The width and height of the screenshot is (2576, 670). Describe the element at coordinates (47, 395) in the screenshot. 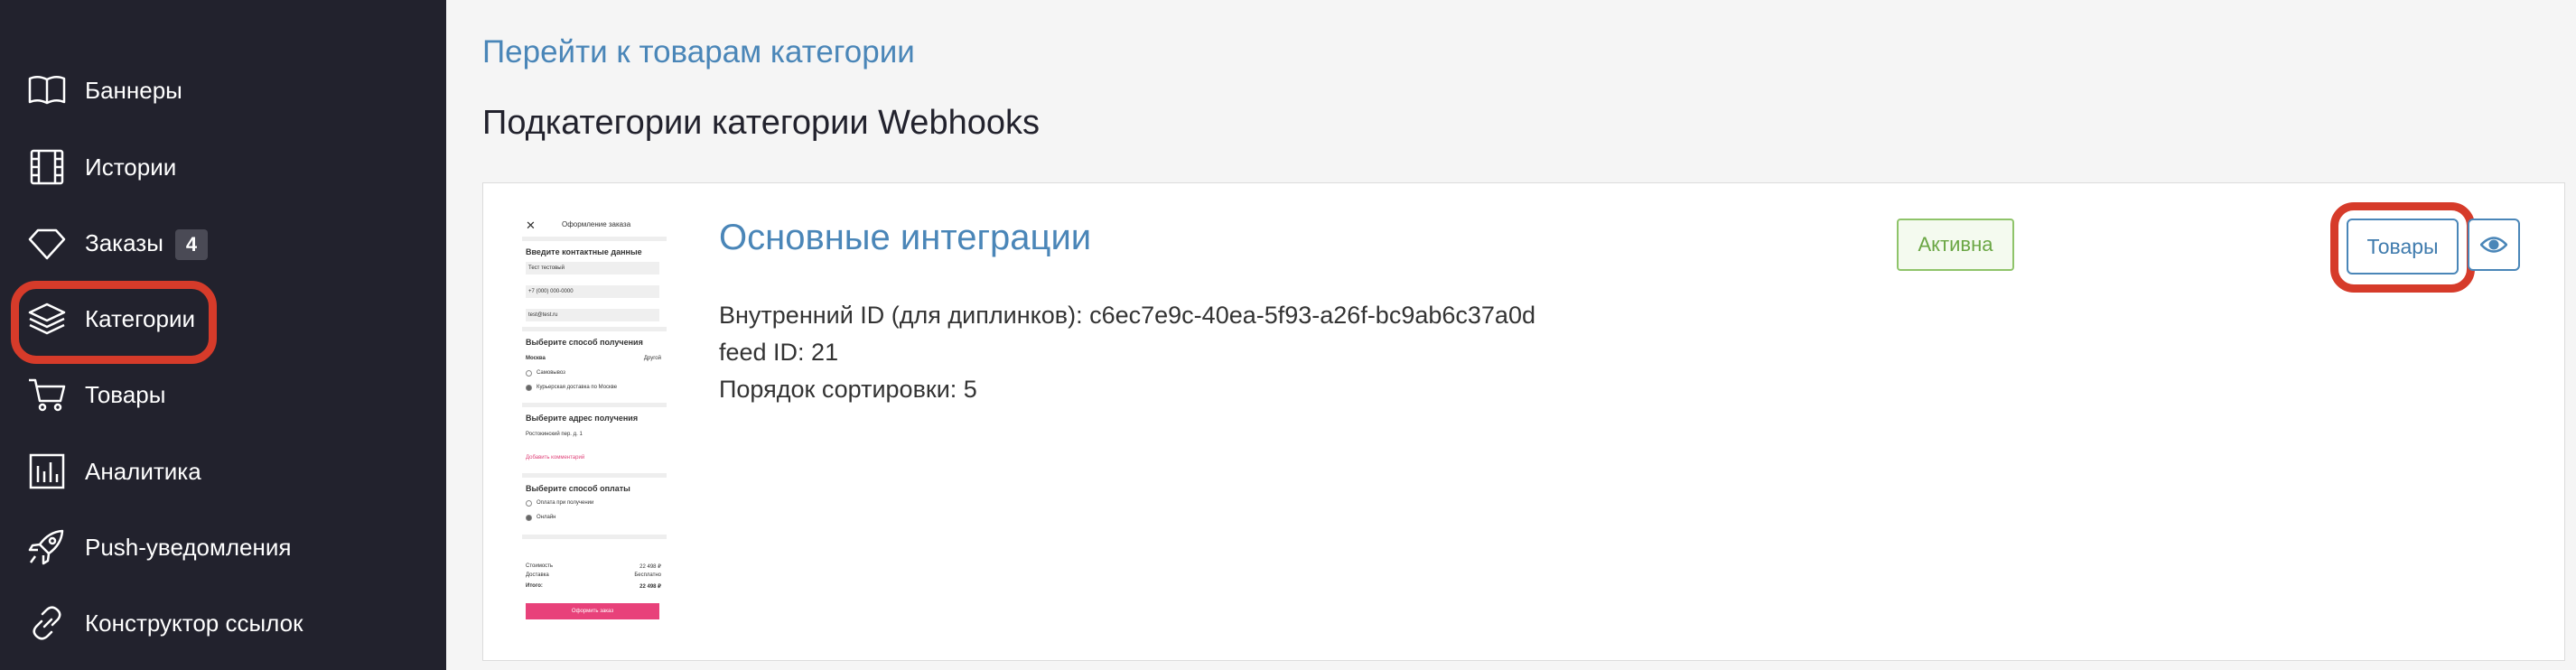

I see `cart-icon` at that location.